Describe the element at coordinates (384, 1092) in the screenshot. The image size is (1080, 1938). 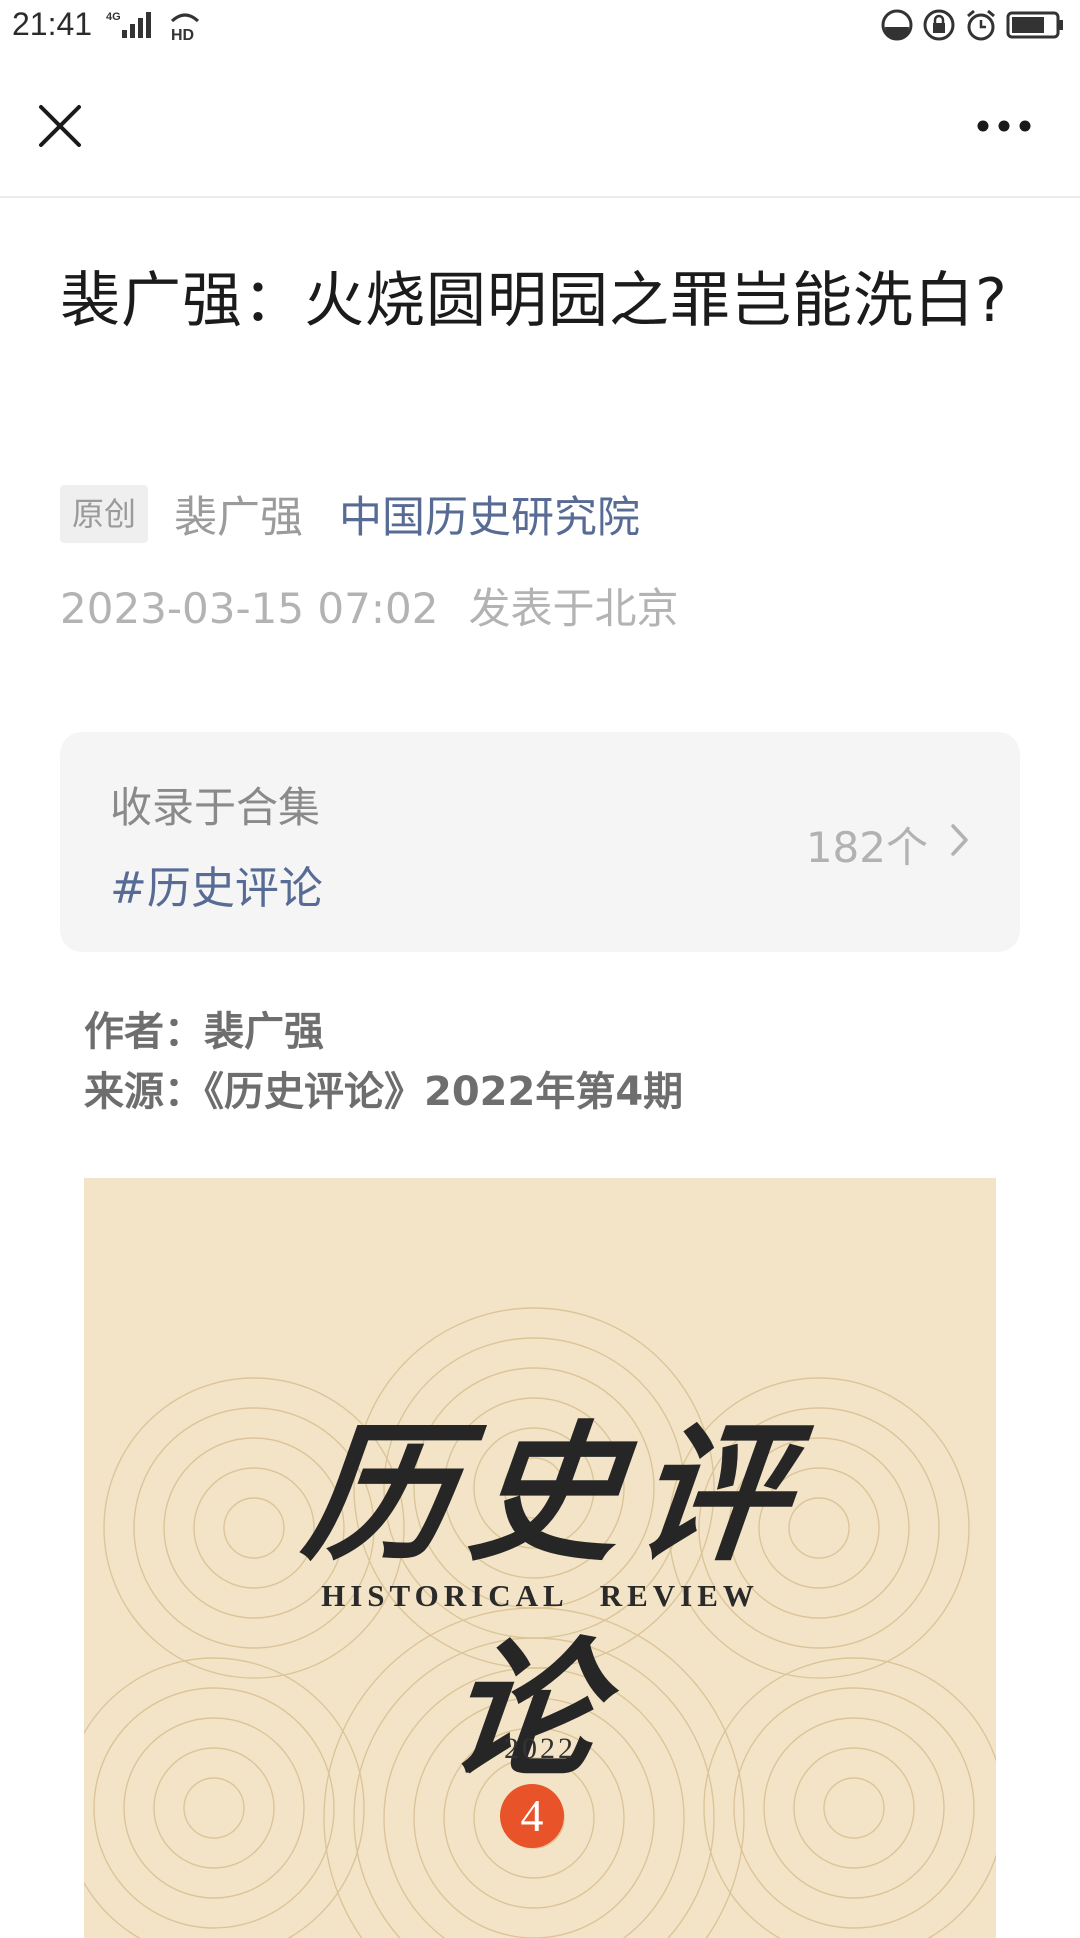
I see `info-source: 来源：《历史评论》2022年第4期` at that location.